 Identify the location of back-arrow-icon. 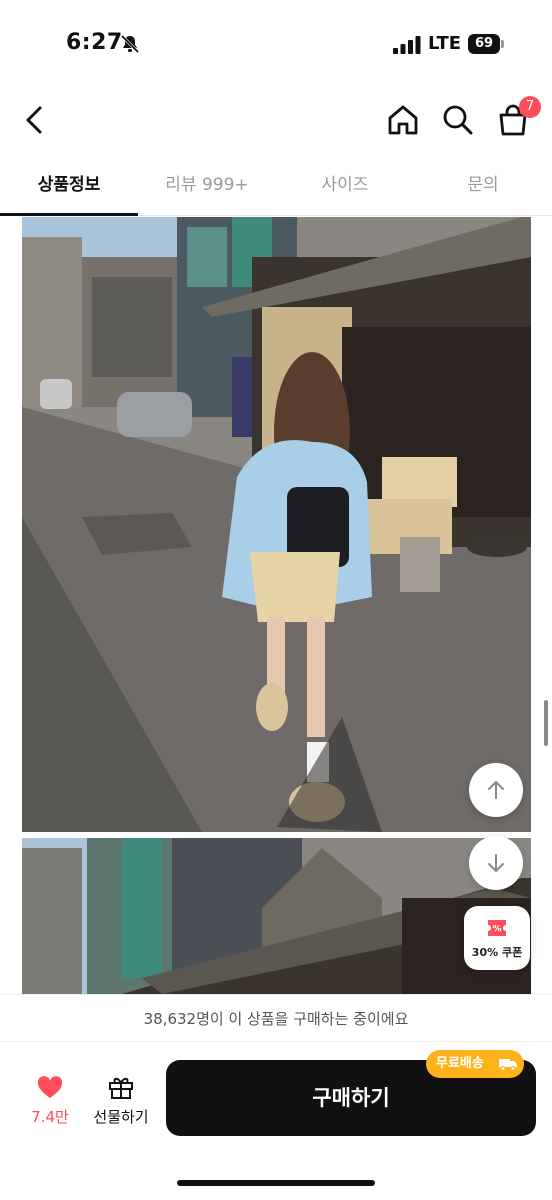
(34, 120).